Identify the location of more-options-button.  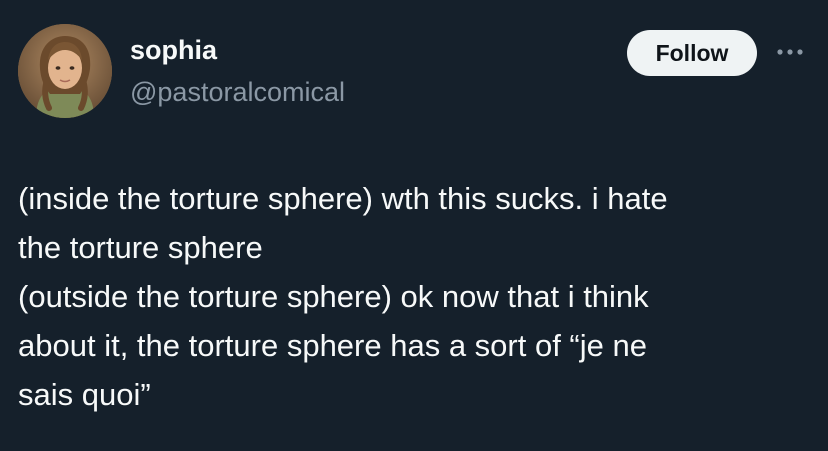
(790, 52).